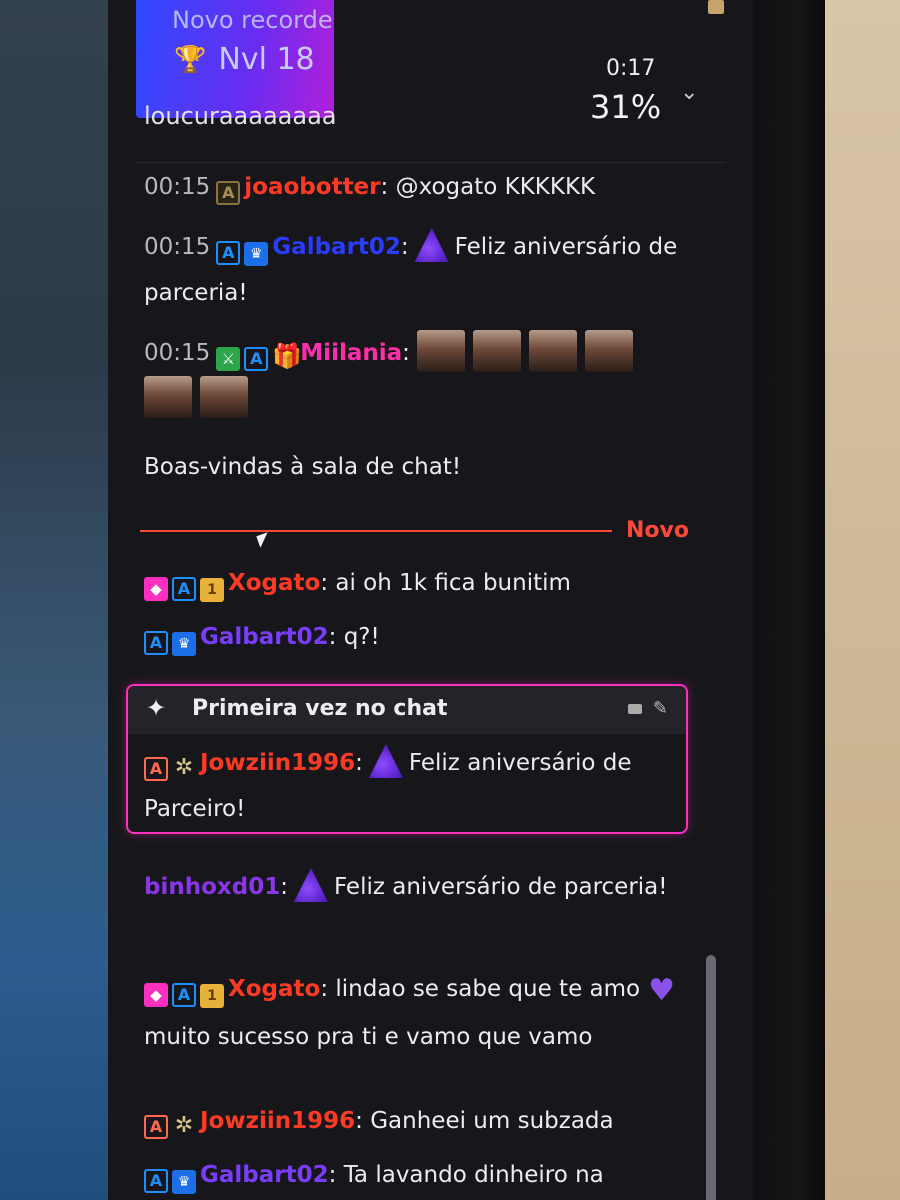 This screenshot has height=1200, width=900. Describe the element at coordinates (431, 129) in the screenshot. I see `hype-message: loucuraaaaaaaa` at that location.